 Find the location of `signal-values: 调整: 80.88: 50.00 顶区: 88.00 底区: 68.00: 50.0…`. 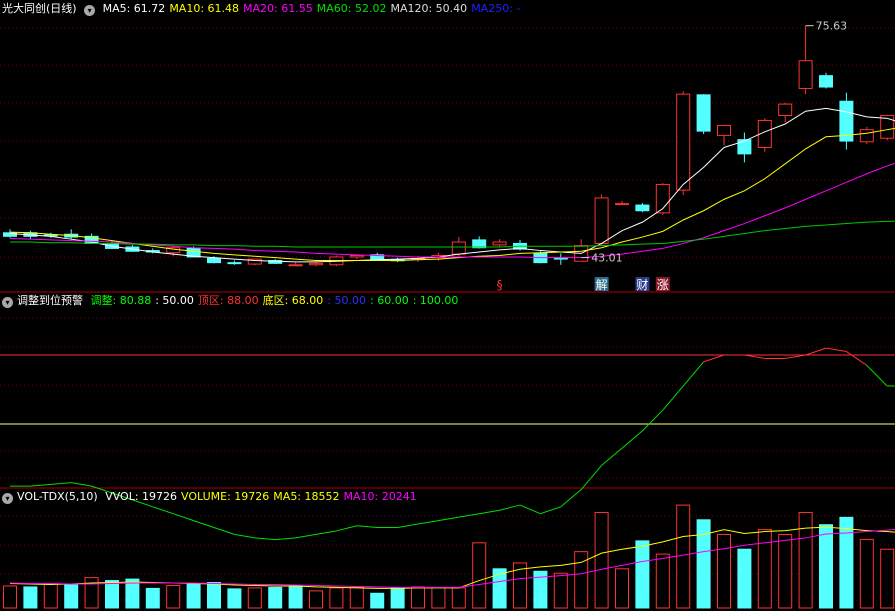

signal-values: 调整: 80.88: 50.00 顶区: 88.00 底区: 68.00: 50.0… is located at coordinates (277, 300).